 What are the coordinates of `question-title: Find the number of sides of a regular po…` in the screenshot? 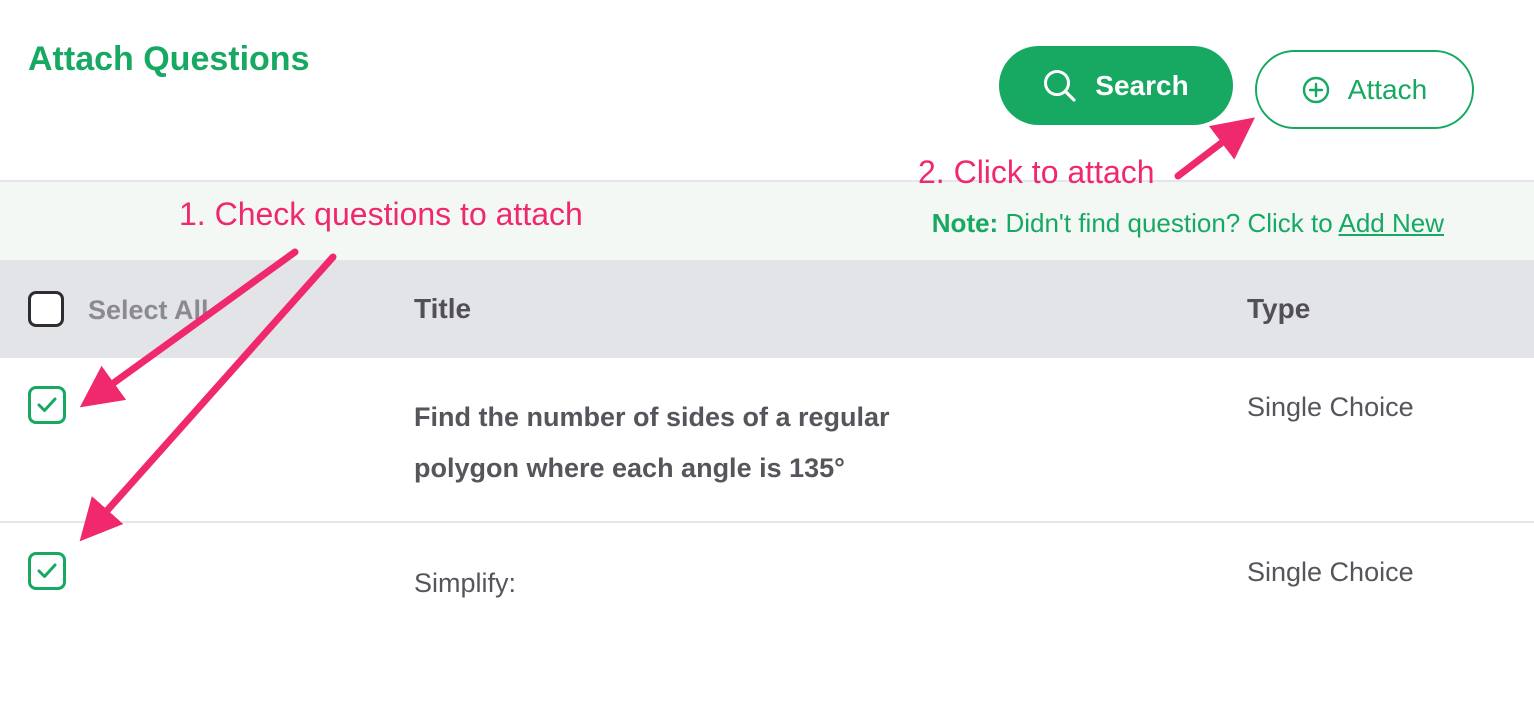 It's located at (694, 443).